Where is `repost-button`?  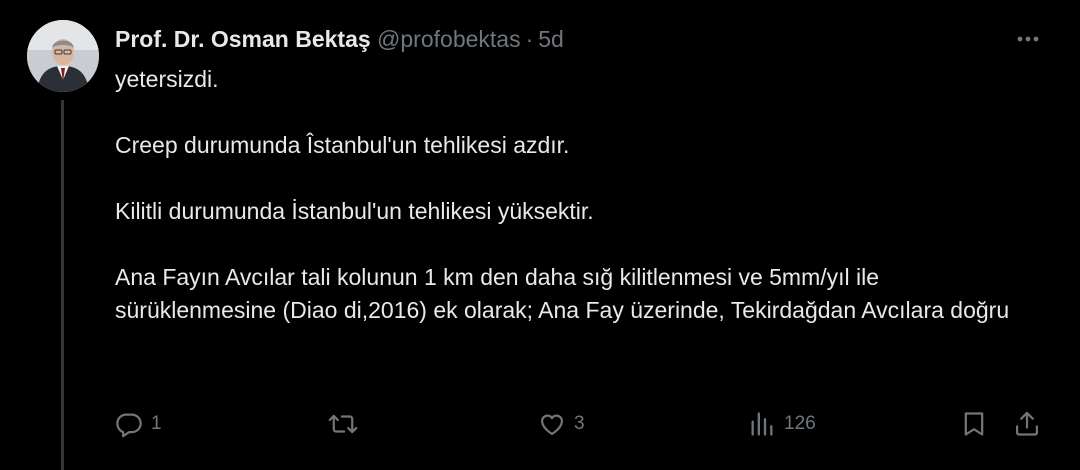
repost-button is located at coordinates (347, 424).